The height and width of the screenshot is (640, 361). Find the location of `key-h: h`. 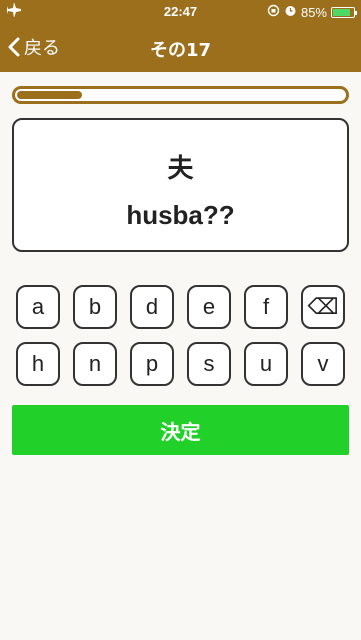

key-h: h is located at coordinates (38, 364).